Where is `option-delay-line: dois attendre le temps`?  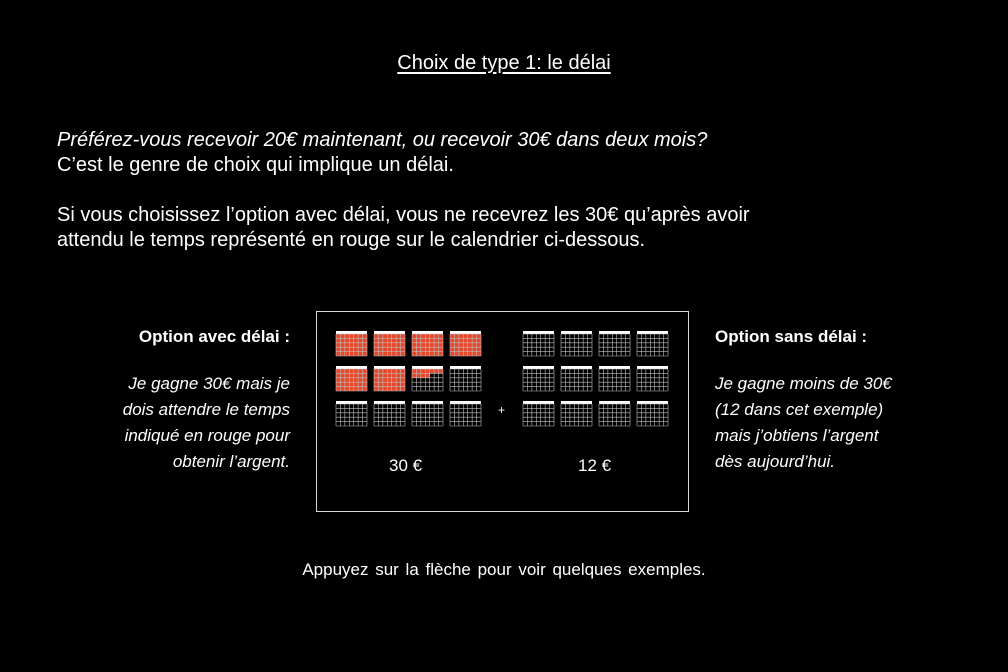 option-delay-line: dois attendre le temps is located at coordinates (206, 409).